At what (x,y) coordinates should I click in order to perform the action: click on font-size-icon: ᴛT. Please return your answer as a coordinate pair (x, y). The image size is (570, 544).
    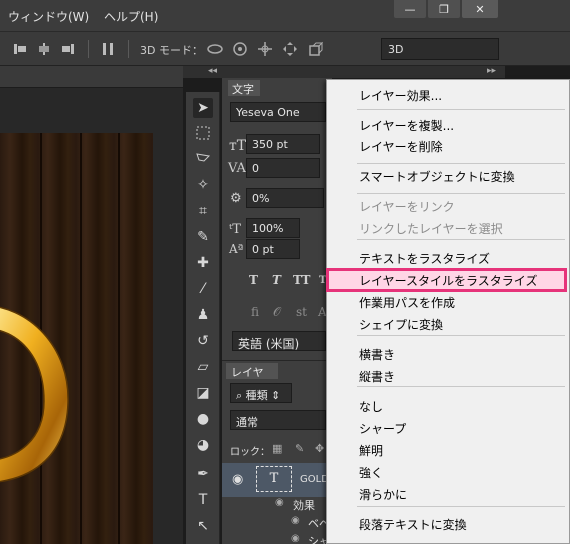
    Looking at the image, I should click on (238, 146).